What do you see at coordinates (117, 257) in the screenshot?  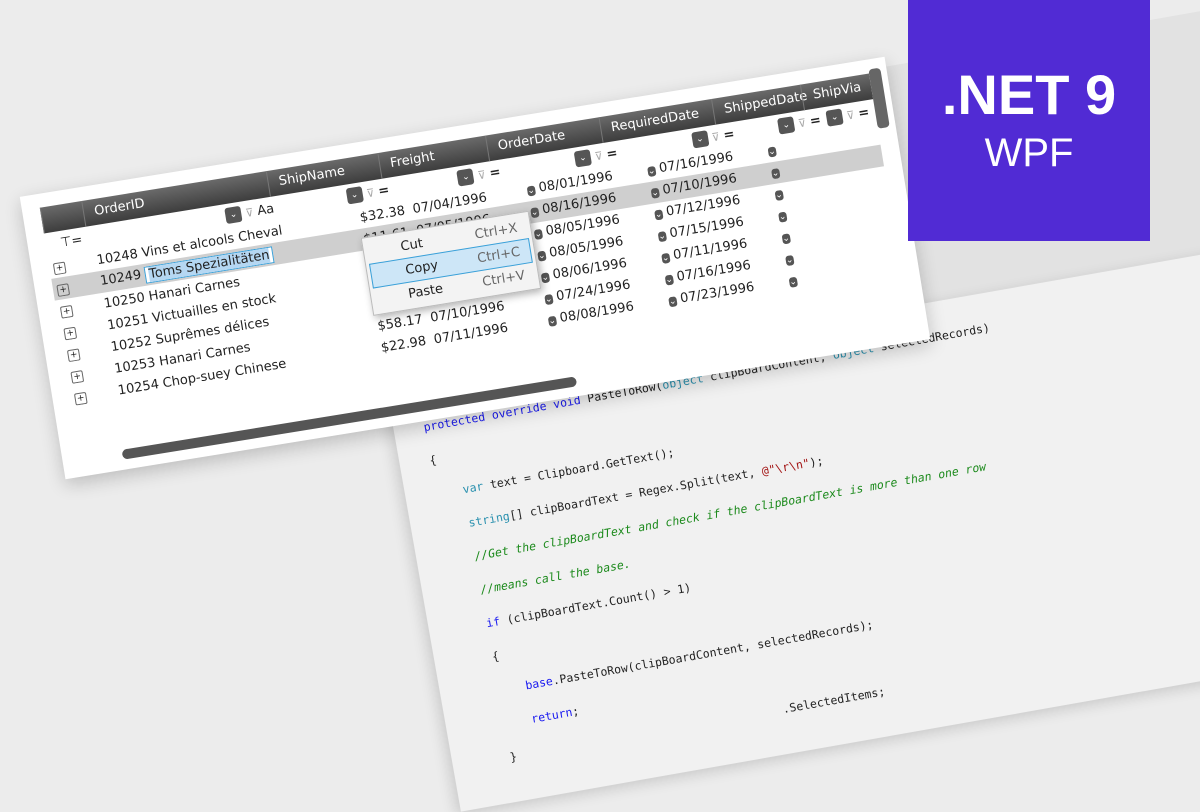 I see `order-id: 10248` at bounding box center [117, 257].